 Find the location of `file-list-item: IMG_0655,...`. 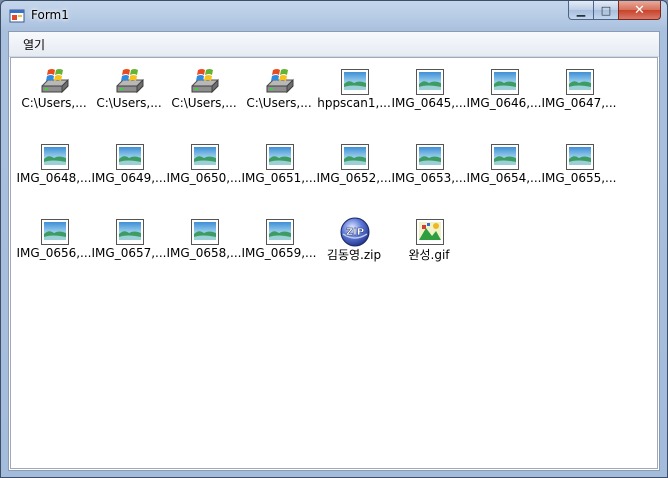

file-list-item: IMG_0655,... is located at coordinates (579, 171).